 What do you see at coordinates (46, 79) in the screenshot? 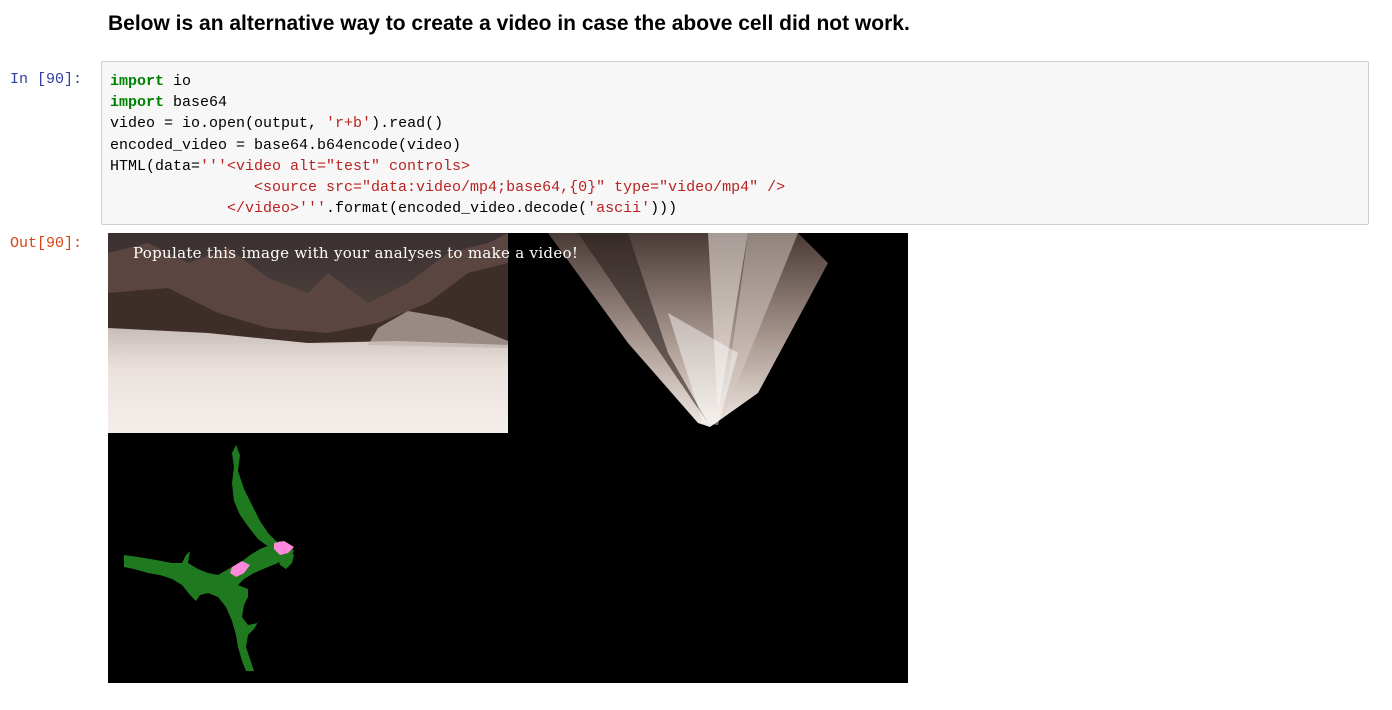
I see `input-prompt: In [90]:` at bounding box center [46, 79].